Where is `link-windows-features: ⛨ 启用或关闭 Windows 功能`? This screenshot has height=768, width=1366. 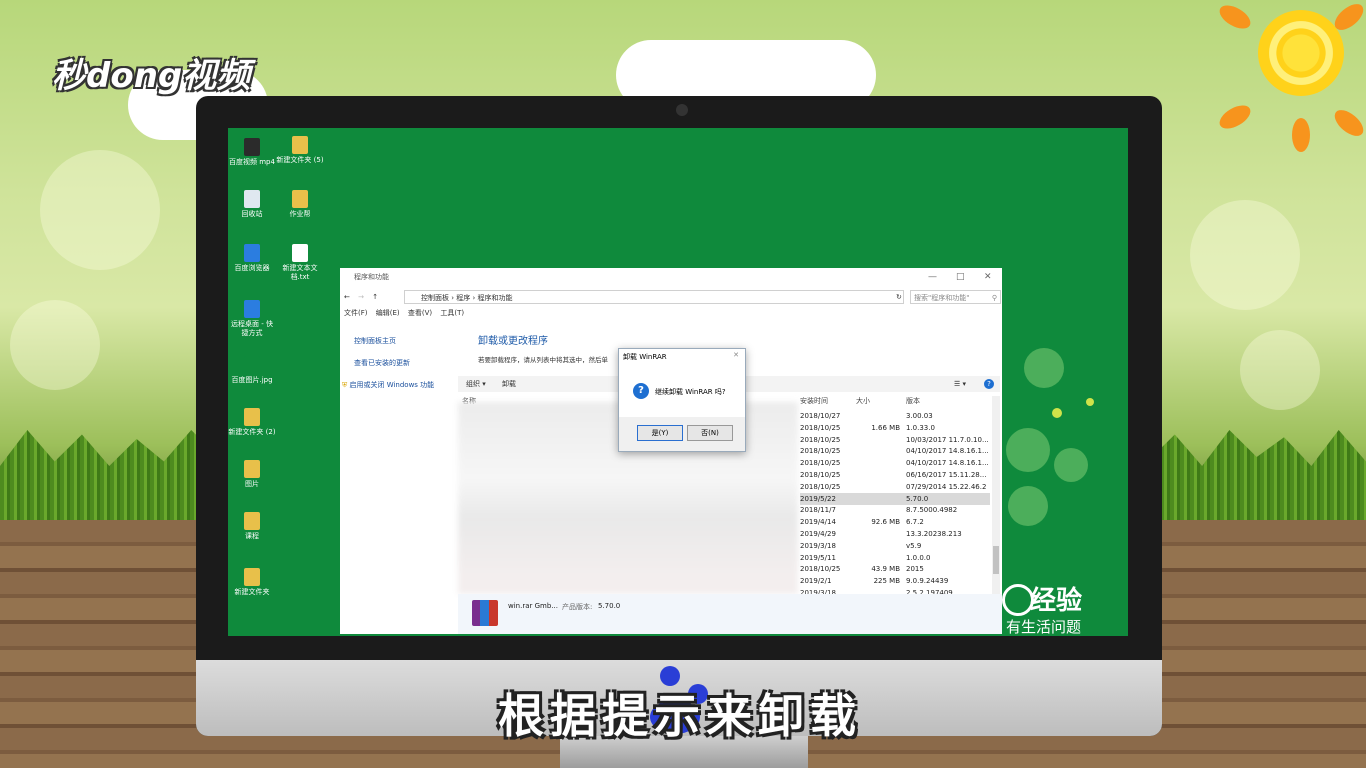
link-windows-features: ⛨ 启用或关闭 Windows 功能 is located at coordinates (388, 385).